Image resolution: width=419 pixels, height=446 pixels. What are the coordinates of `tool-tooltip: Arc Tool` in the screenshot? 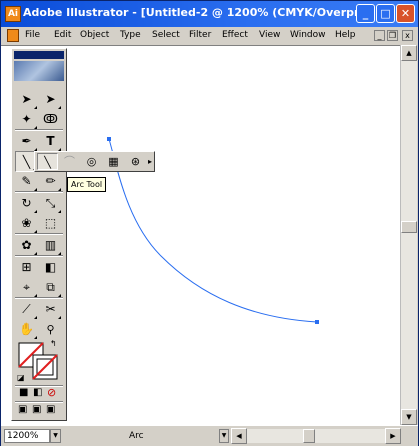 It's located at (87, 184).